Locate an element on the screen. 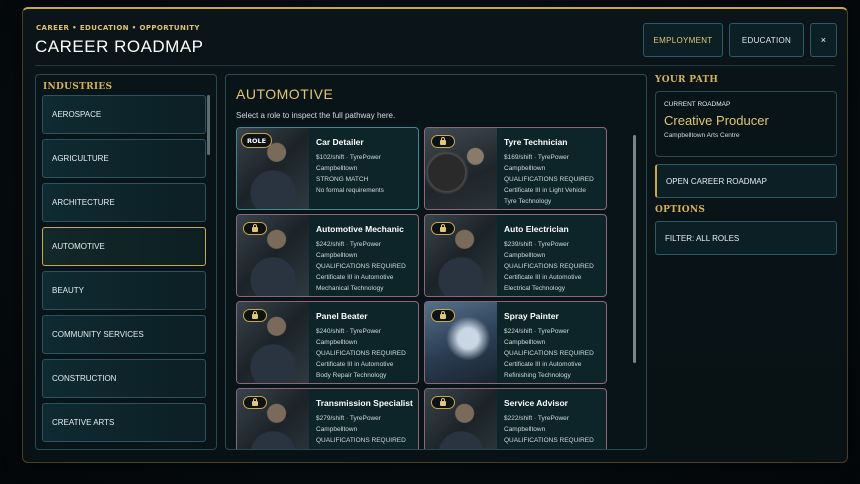 This screenshot has width=860, height=484. role-title: Panel Beater is located at coordinates (342, 316).